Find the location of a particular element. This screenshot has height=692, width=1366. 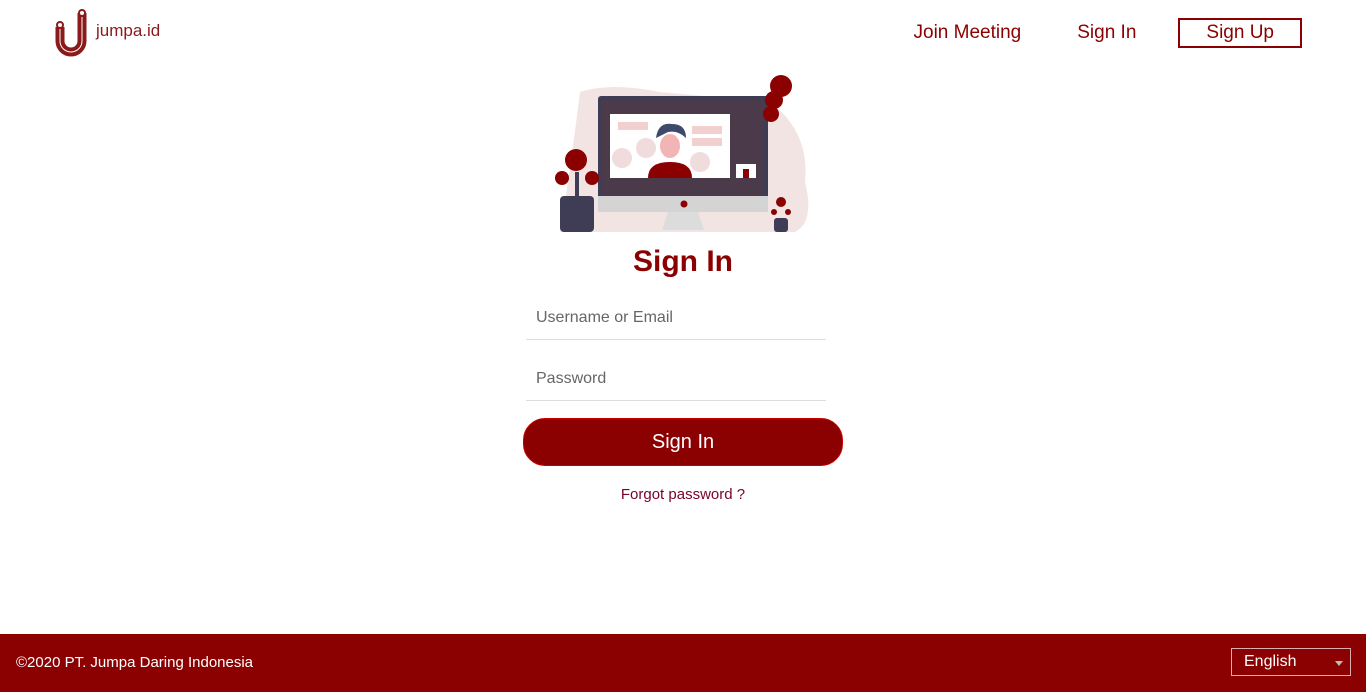

top-nav: Join Meeting Sign In Sign Up is located at coordinates (1080, 33).